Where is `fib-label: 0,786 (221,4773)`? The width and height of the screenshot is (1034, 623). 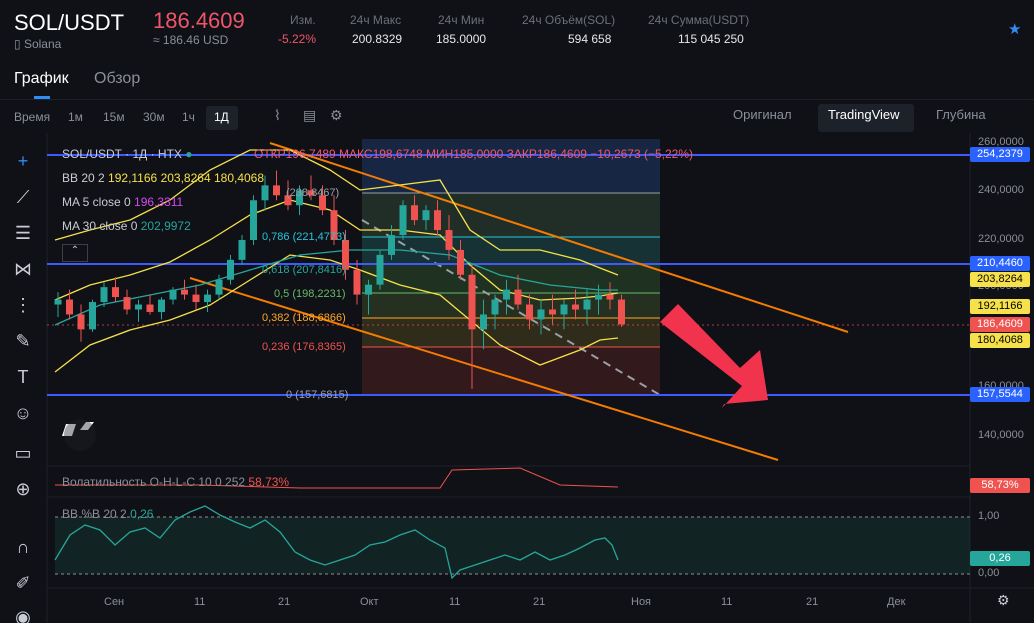
fib-label: 0,786 (221,4773) is located at coordinates (304, 237).